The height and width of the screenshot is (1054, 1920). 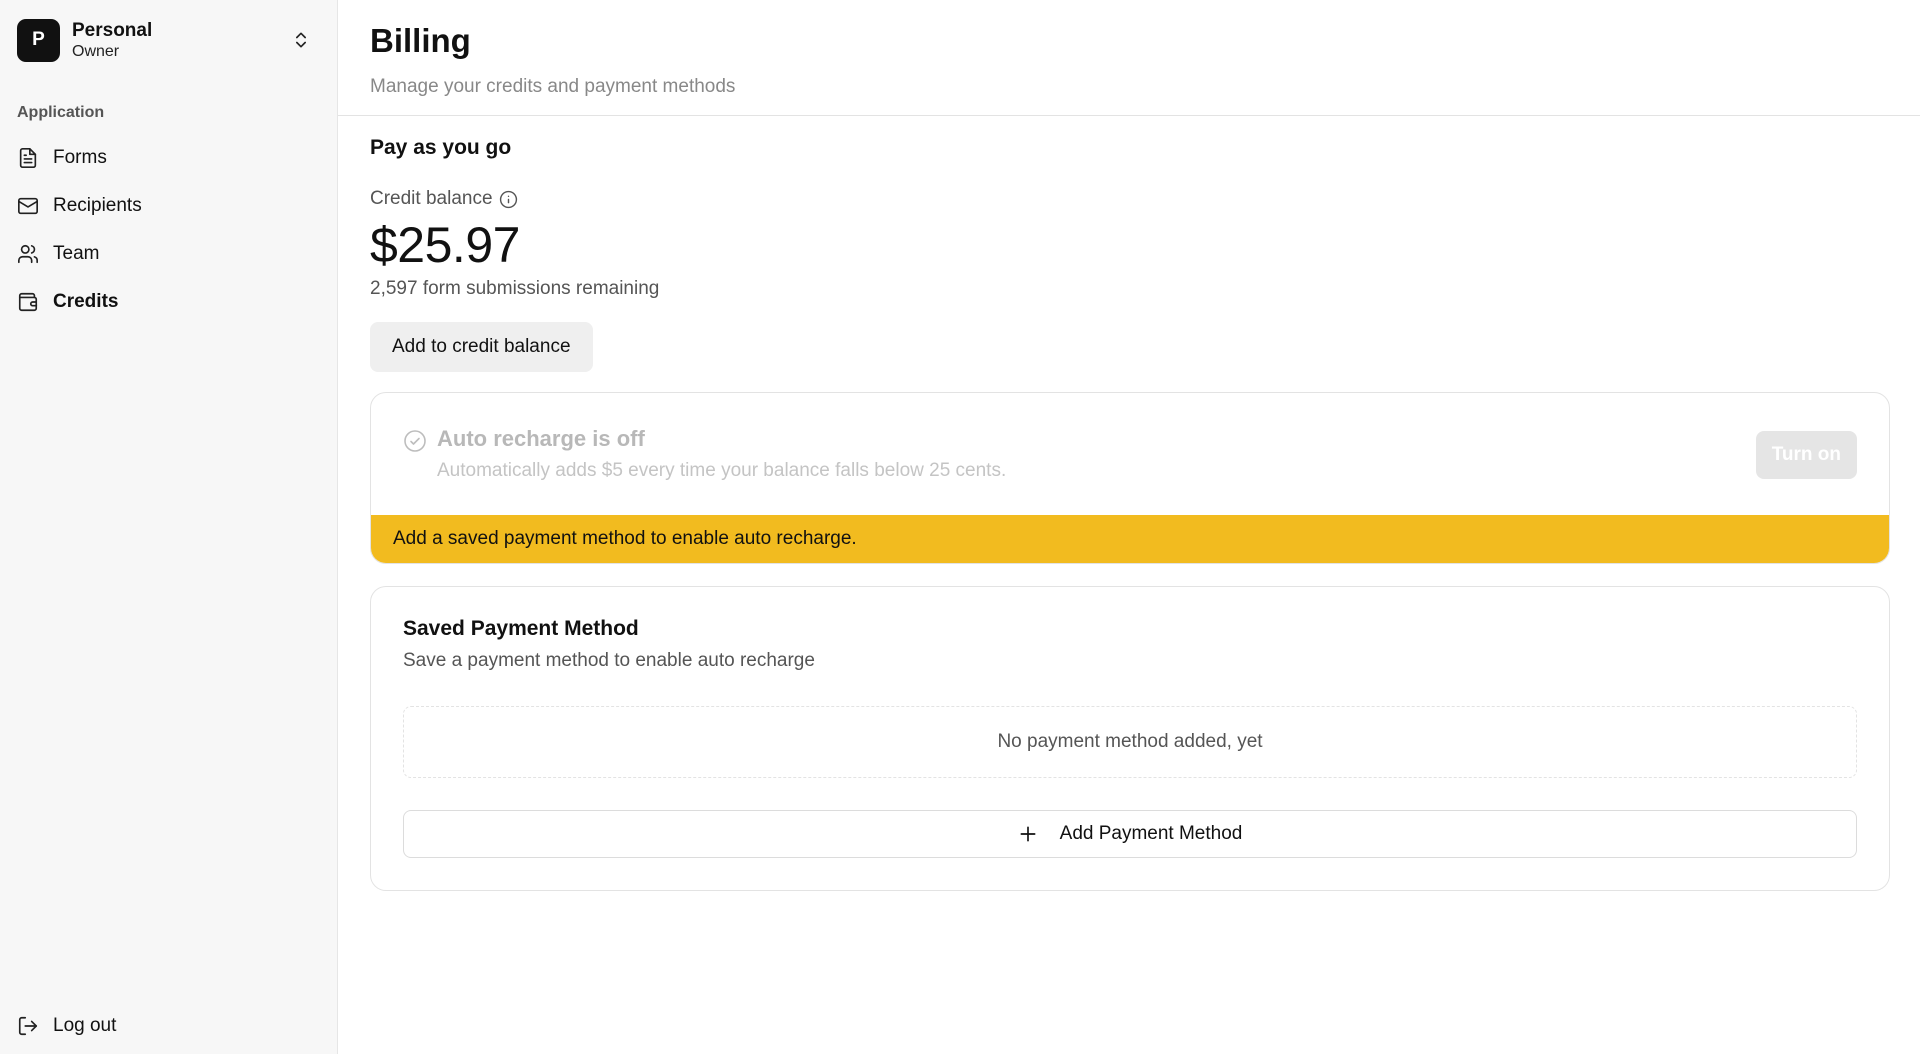 What do you see at coordinates (169, 158) in the screenshot?
I see `sidebar-item-forms: Forms` at bounding box center [169, 158].